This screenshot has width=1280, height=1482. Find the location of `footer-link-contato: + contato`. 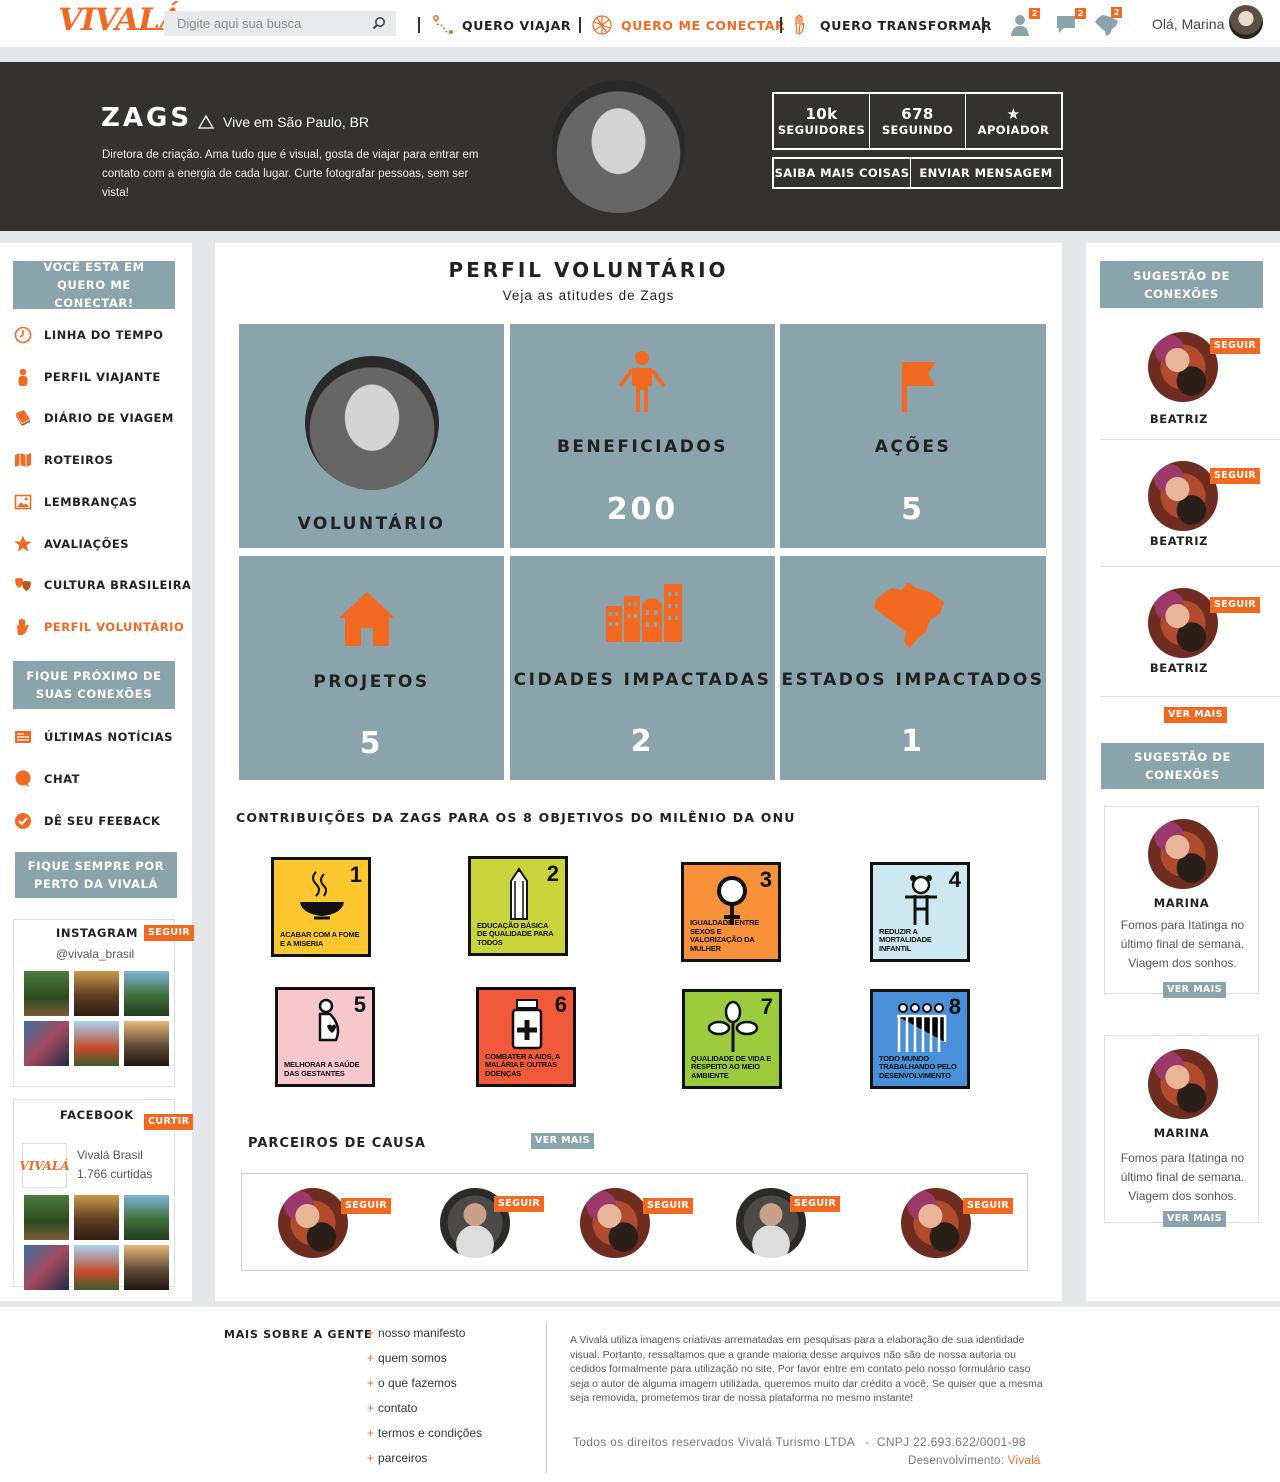

footer-link-contato: + contato is located at coordinates (392, 1408).